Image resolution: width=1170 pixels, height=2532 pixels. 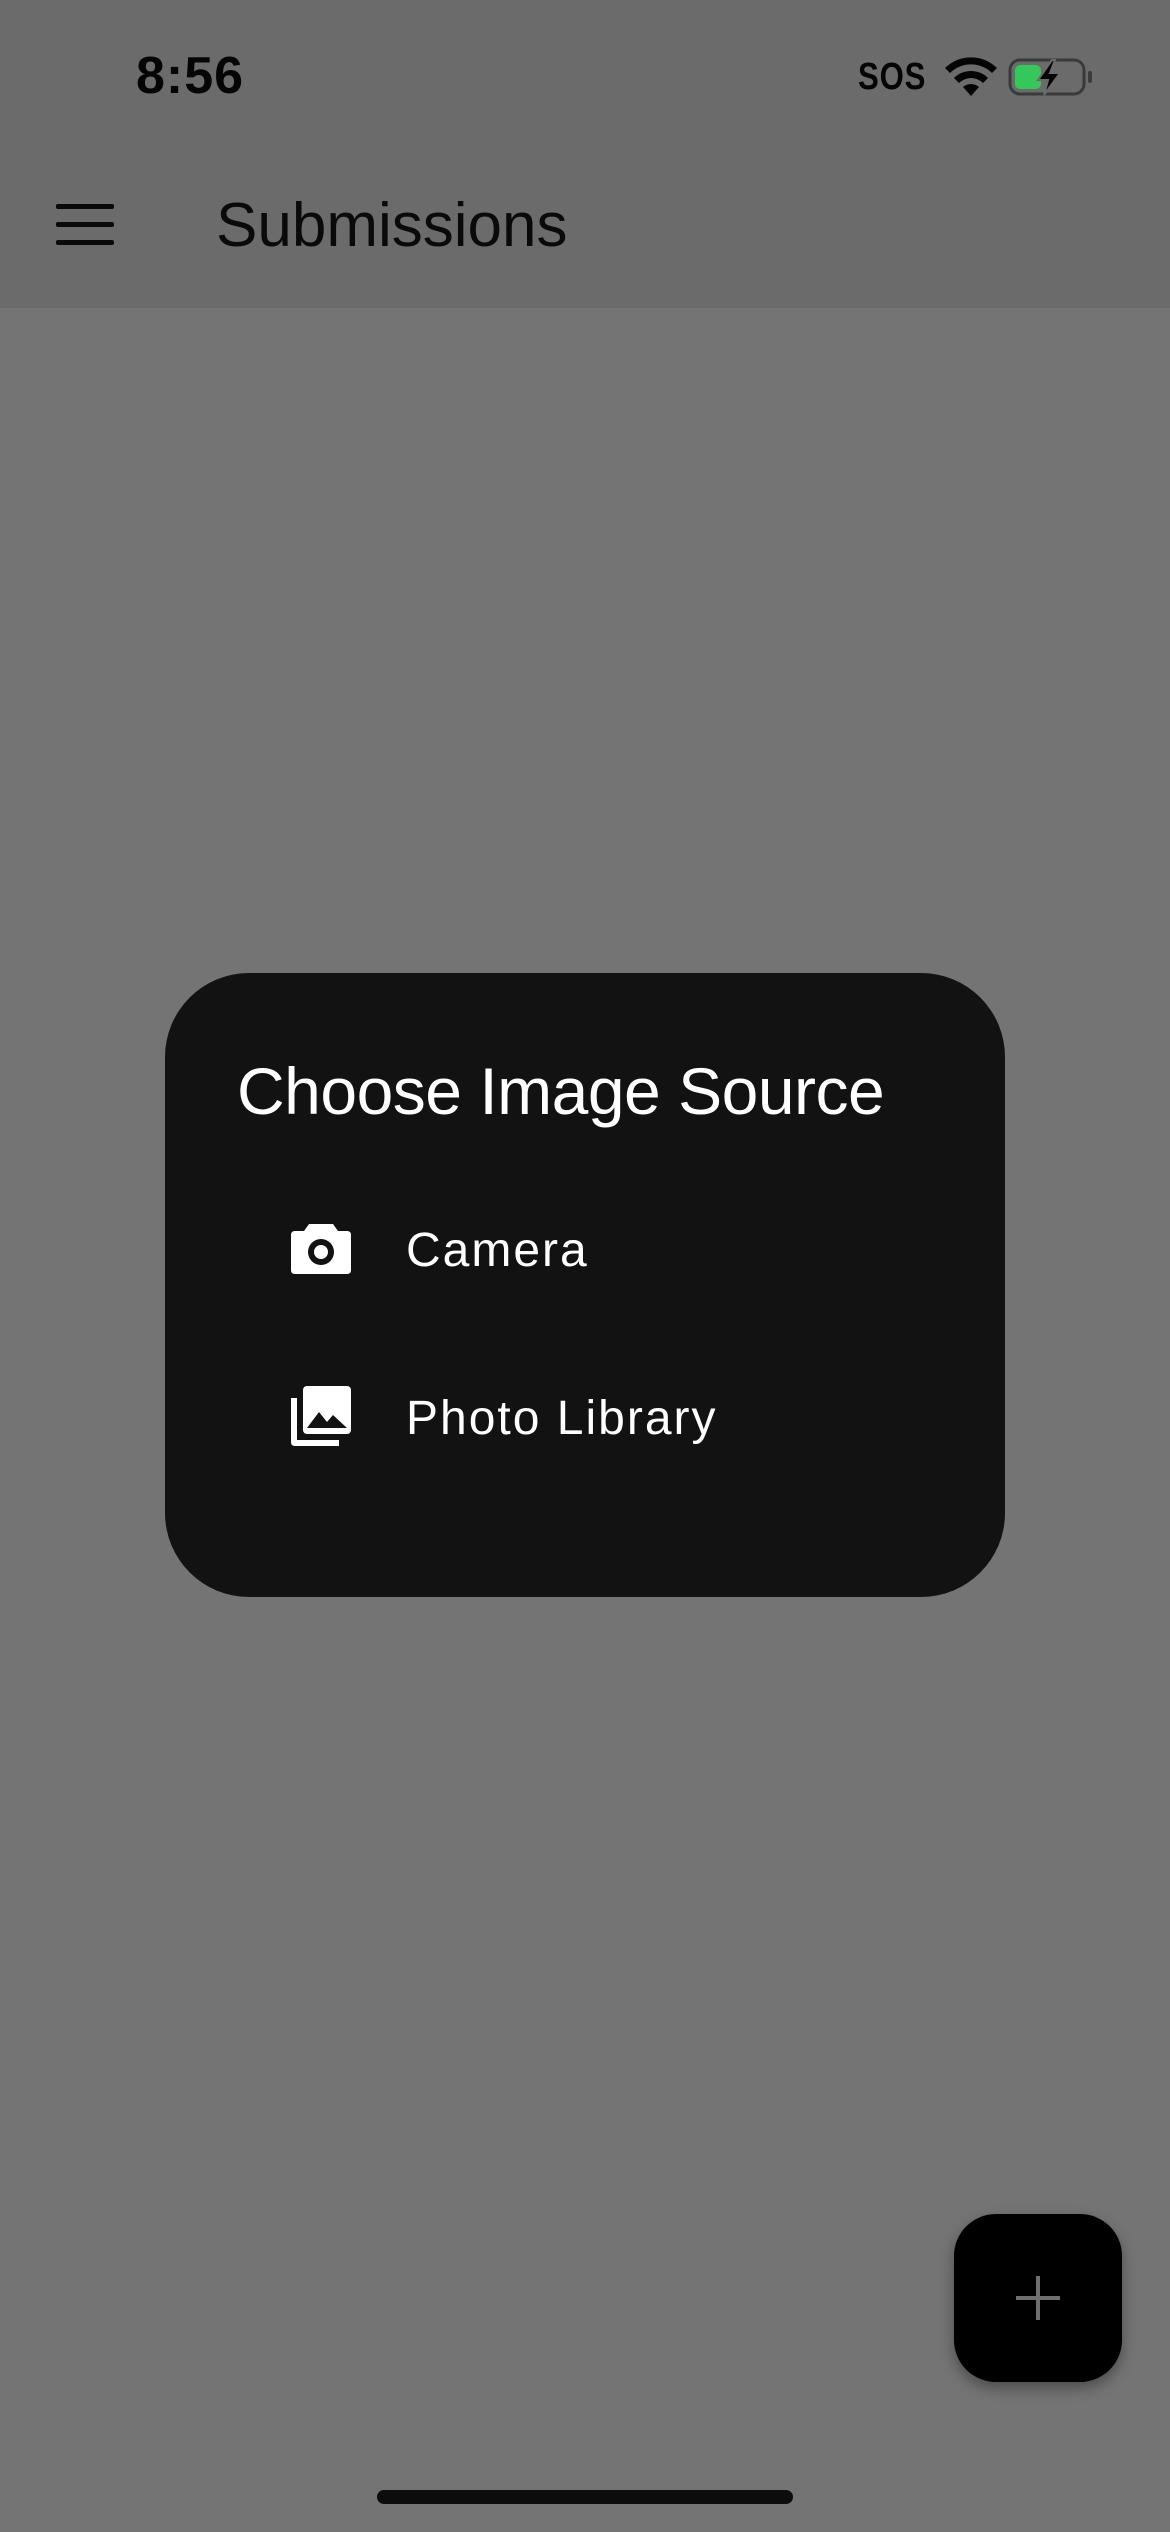 What do you see at coordinates (85, 225) in the screenshot?
I see `hamburger-menu-icon` at bounding box center [85, 225].